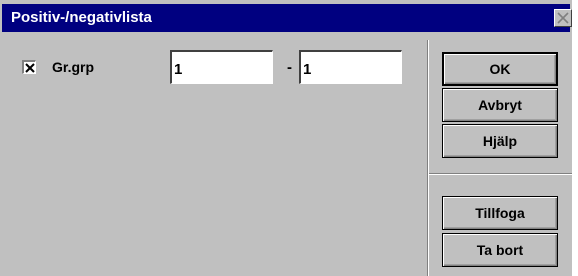  Describe the element at coordinates (500, 141) in the screenshot. I see `help-button: Hjälp` at that location.